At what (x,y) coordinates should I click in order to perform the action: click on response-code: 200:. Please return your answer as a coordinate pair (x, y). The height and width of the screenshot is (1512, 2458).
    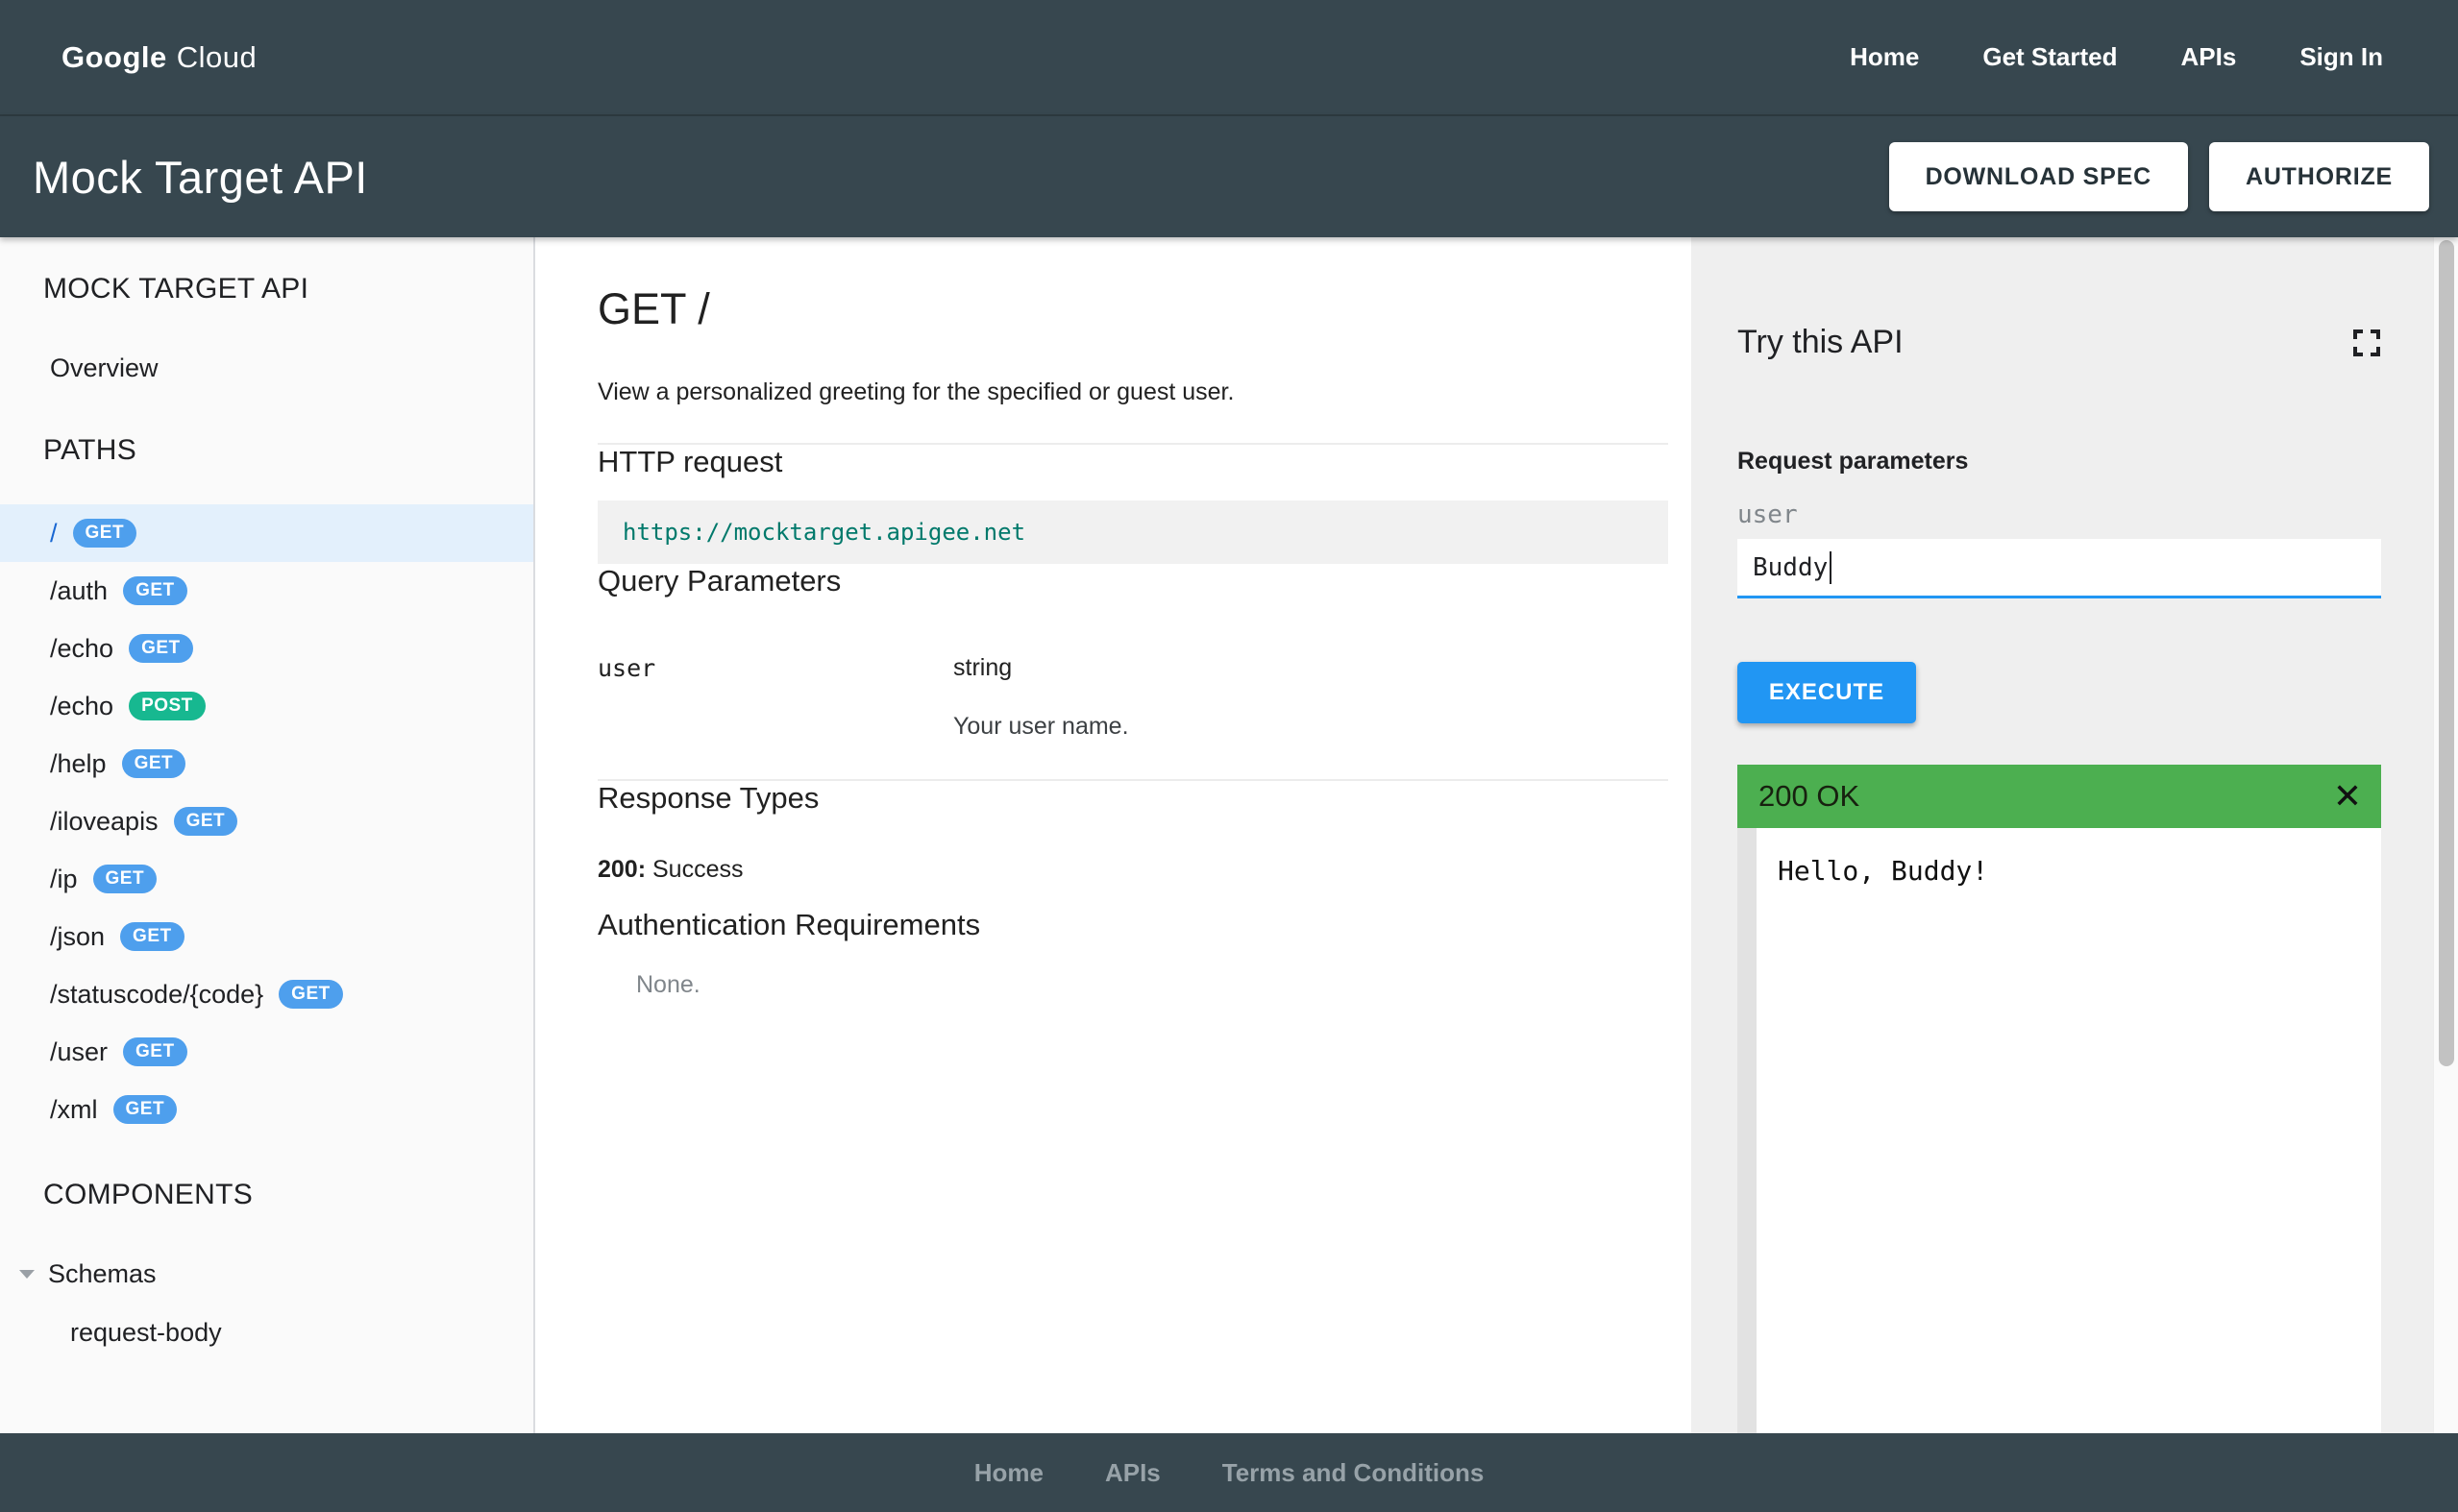
    Looking at the image, I should click on (622, 869).